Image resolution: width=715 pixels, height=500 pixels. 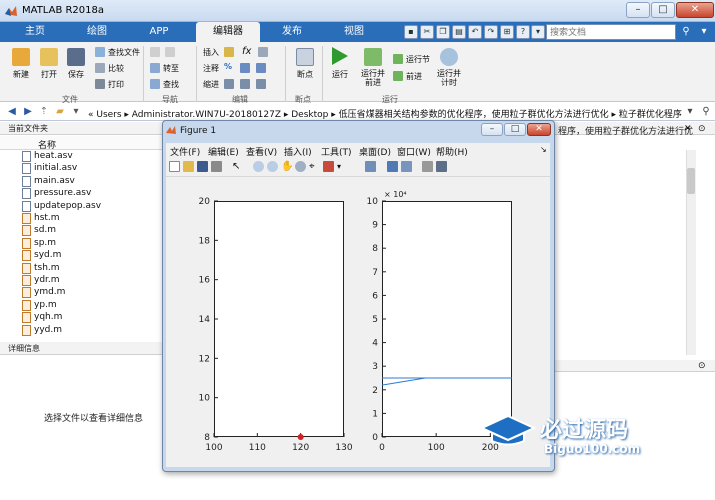 What do you see at coordinates (704, 32) in the screenshot?
I see `notification-icon: ▾` at bounding box center [704, 32].